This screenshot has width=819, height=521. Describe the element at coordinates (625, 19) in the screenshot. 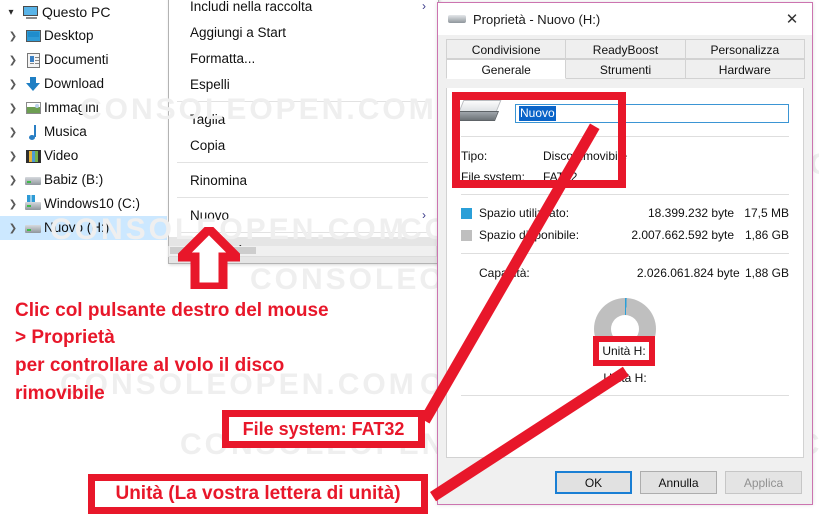

I see `dialog-title-bar: Proprietà - Nuovo (H:) ✕` at that location.